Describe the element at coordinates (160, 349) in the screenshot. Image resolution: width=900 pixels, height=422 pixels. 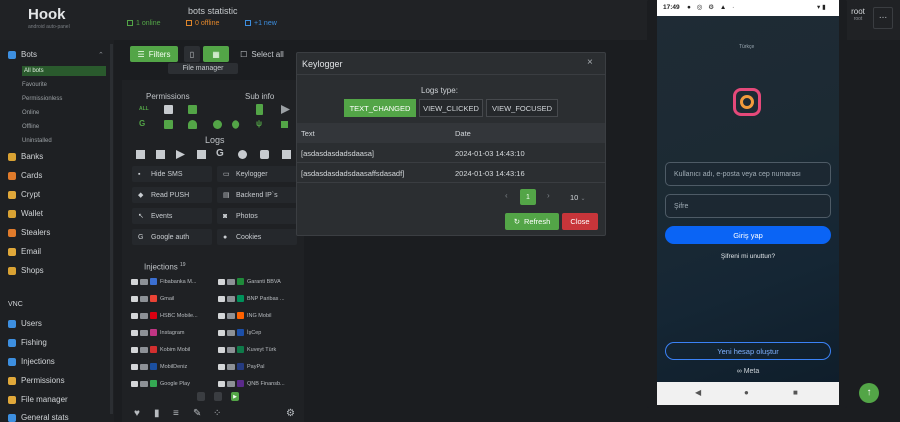
I see `injection-row: Kobim Mobil` at that location.